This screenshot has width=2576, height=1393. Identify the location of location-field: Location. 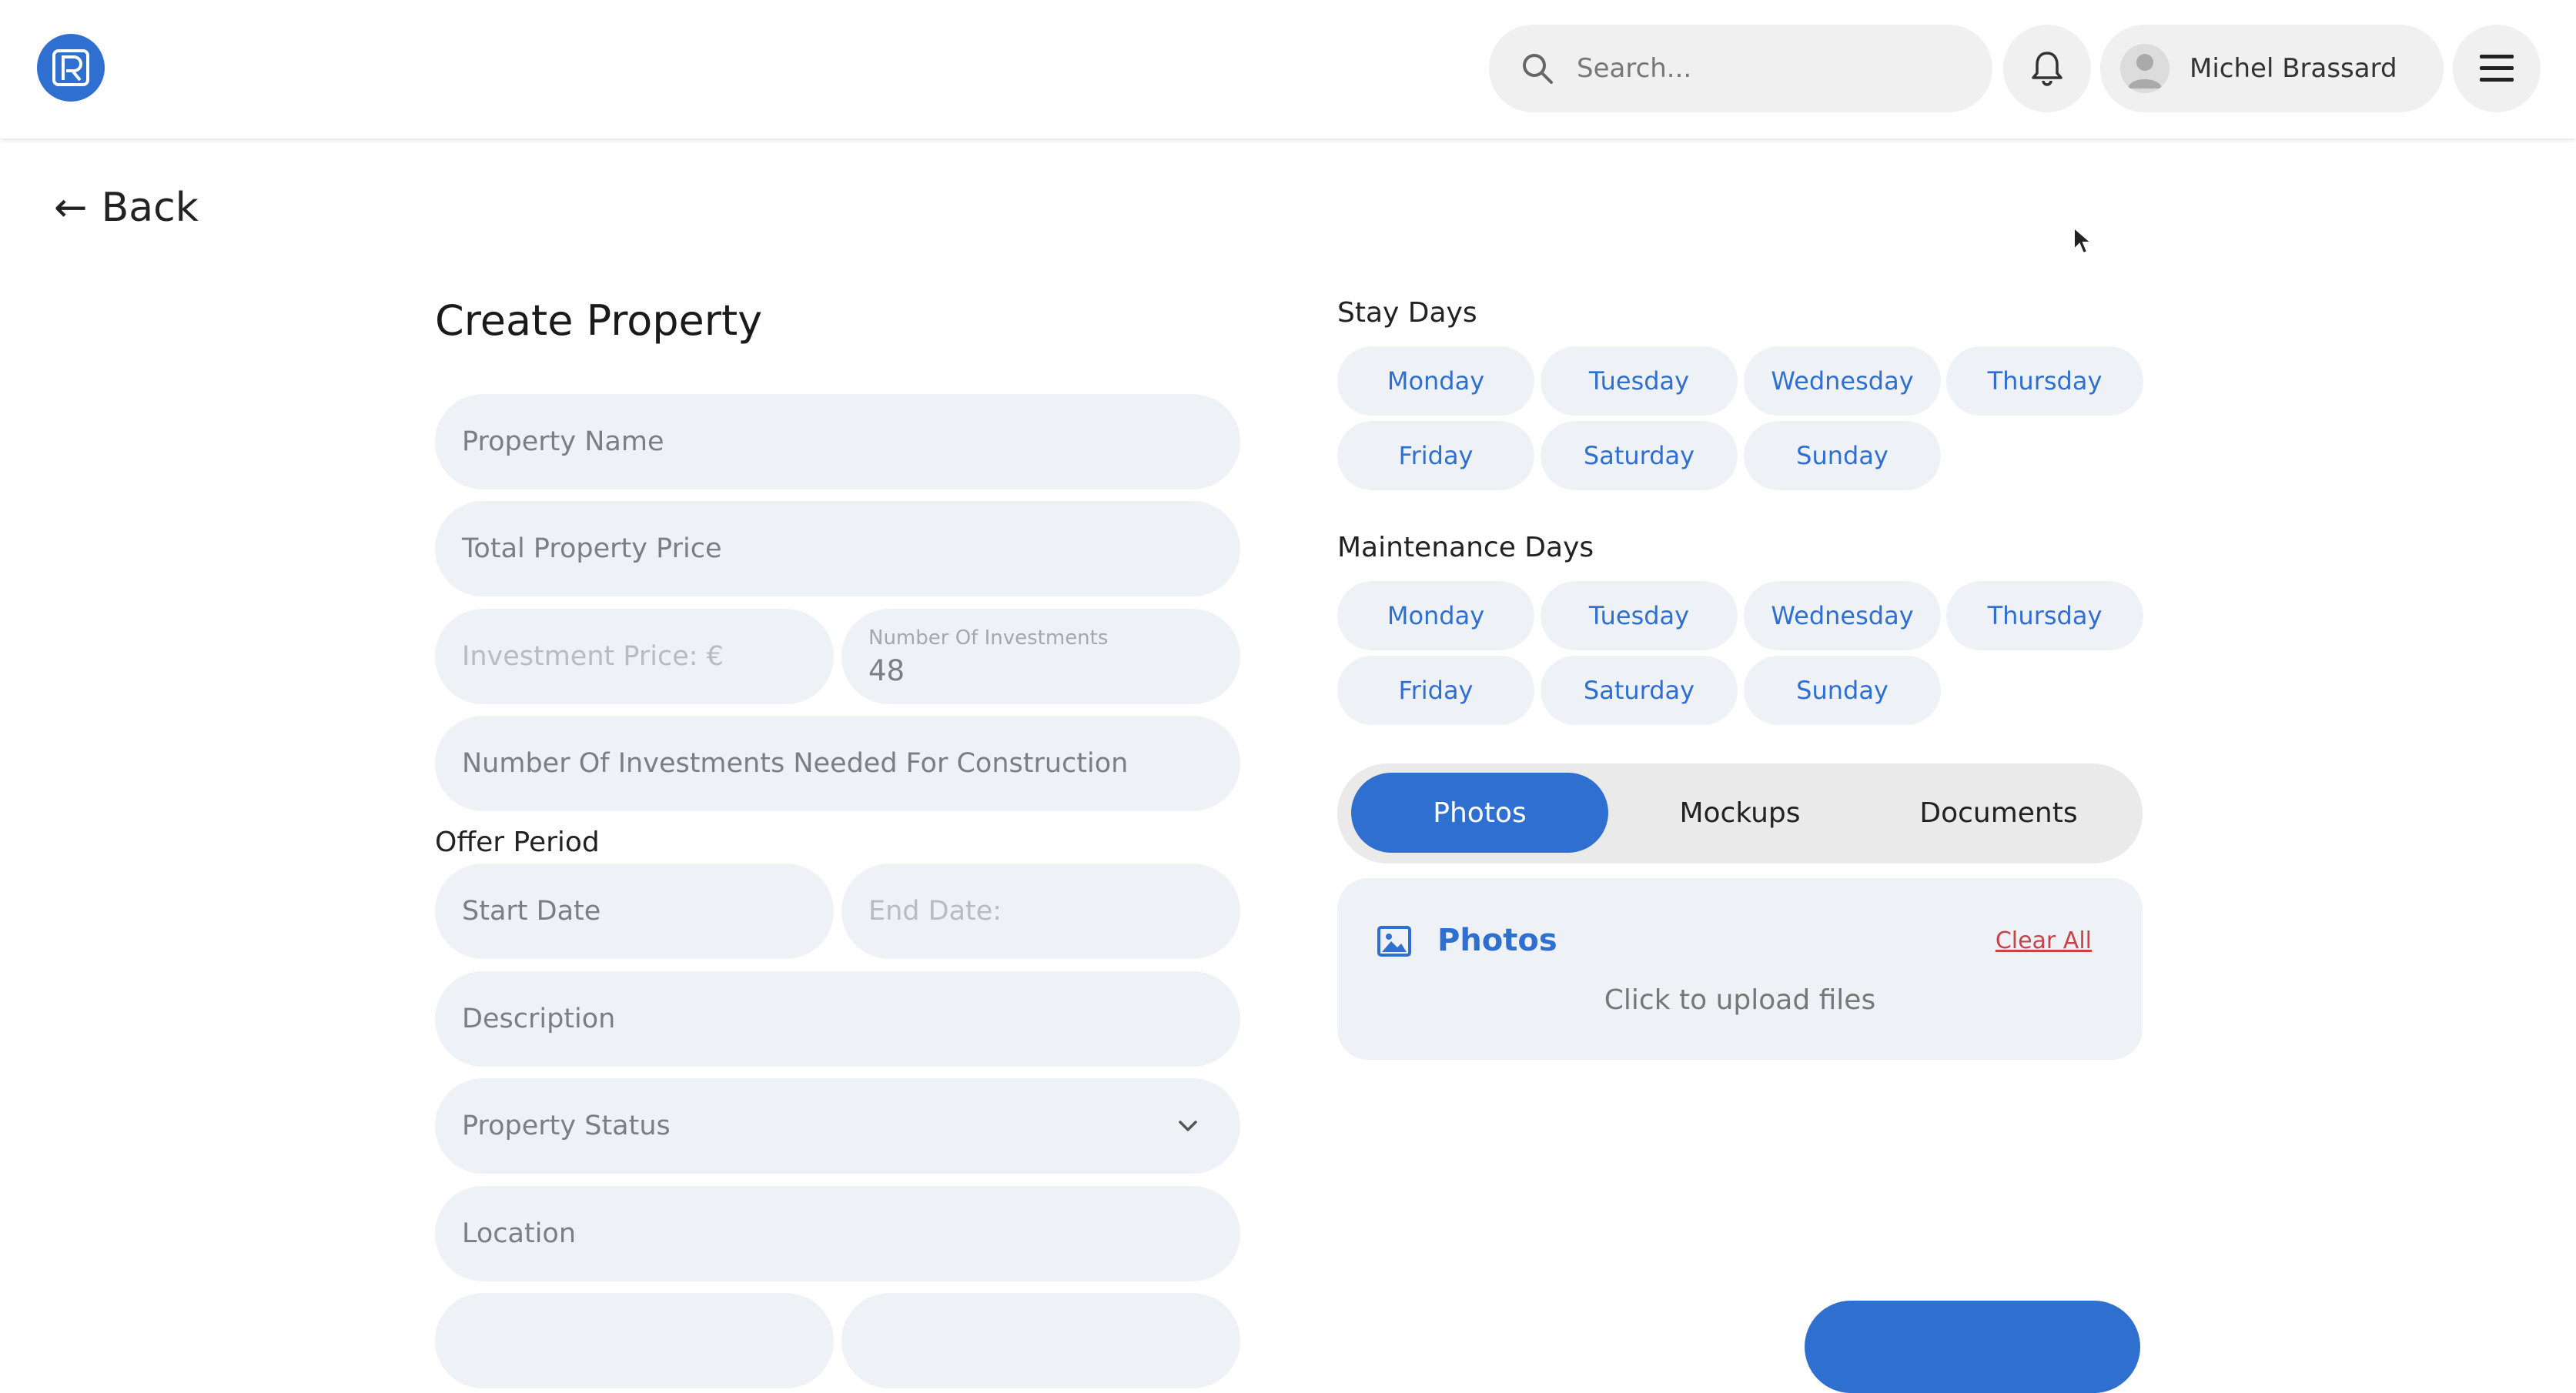
(837, 1233).